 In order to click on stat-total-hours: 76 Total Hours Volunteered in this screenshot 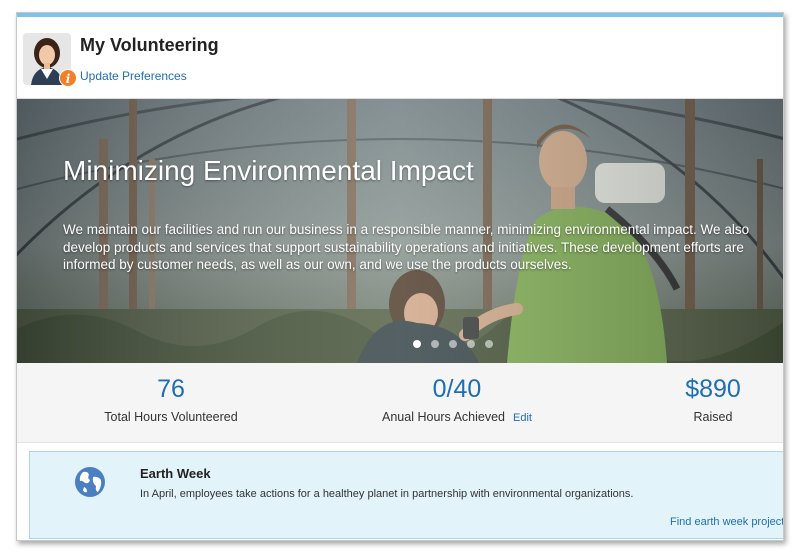, I will do `click(171, 400)`.